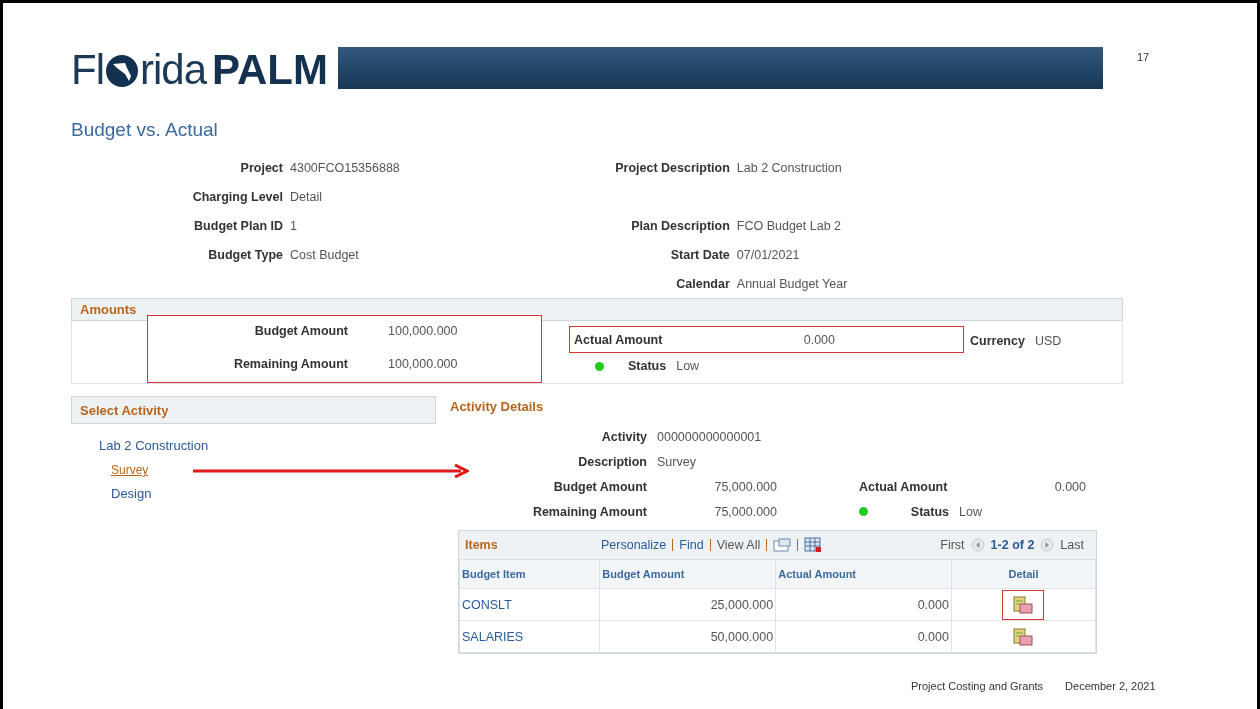 This screenshot has height=709, width=1260. I want to click on logo-text: rida, so click(173, 70).